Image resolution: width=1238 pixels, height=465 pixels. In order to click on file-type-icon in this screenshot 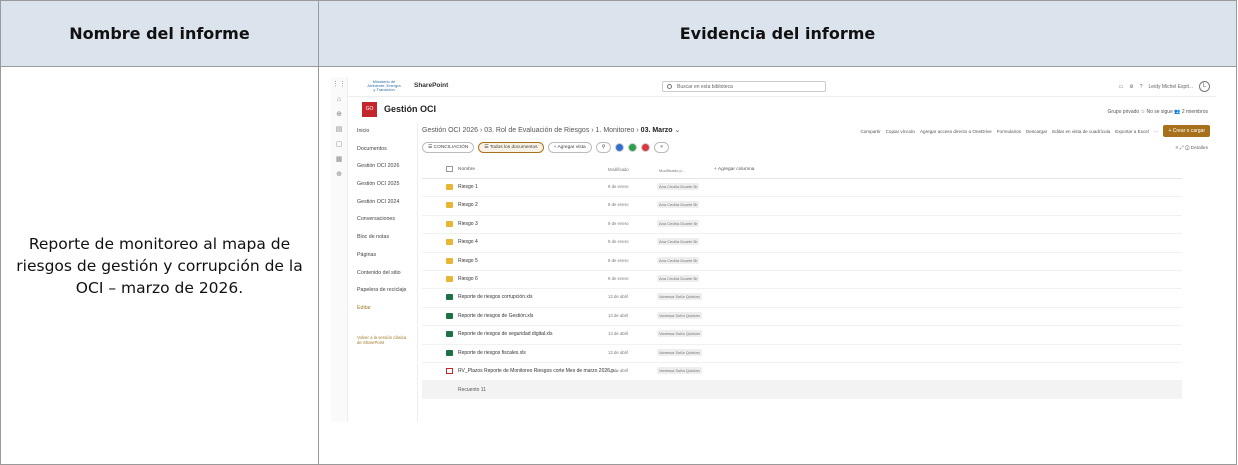, I will do `click(449, 169)`.